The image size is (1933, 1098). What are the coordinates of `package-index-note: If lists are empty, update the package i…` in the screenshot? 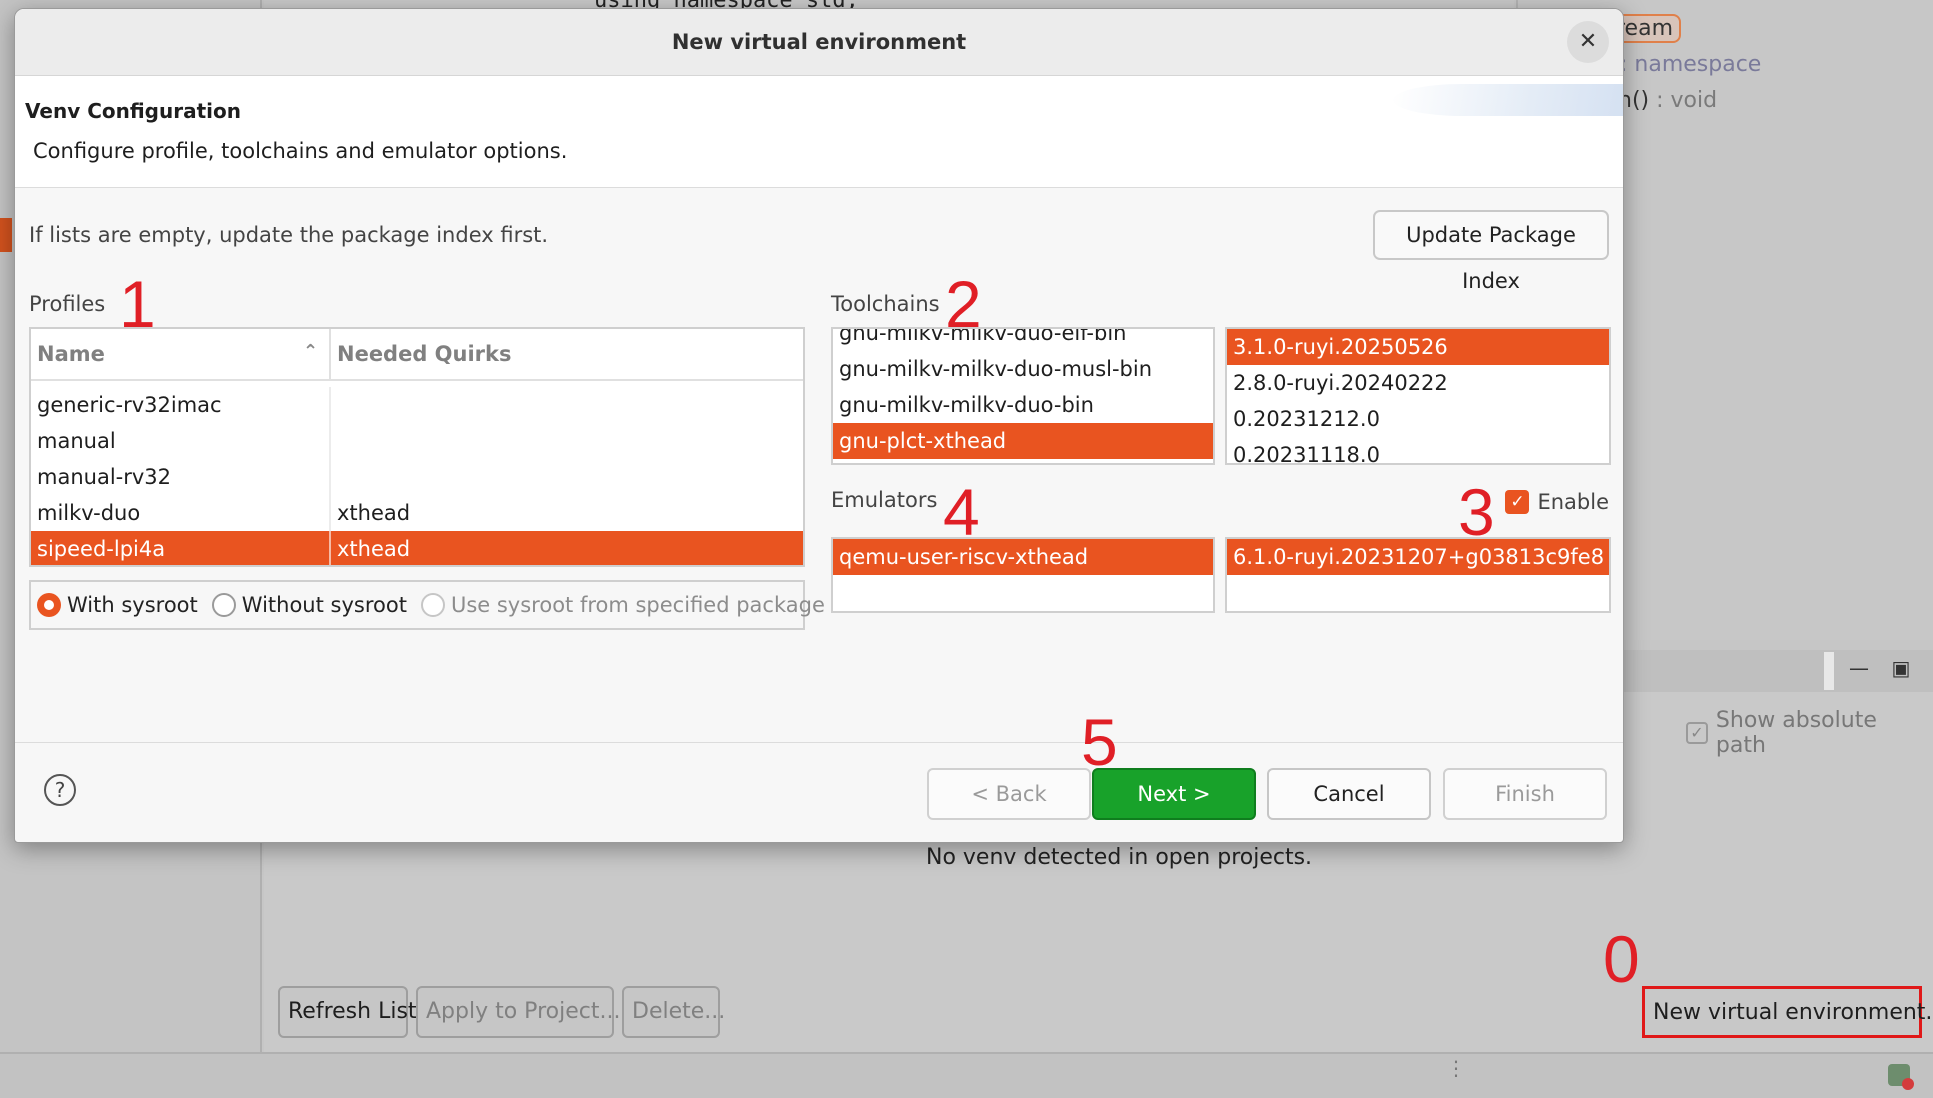 It's located at (289, 235).